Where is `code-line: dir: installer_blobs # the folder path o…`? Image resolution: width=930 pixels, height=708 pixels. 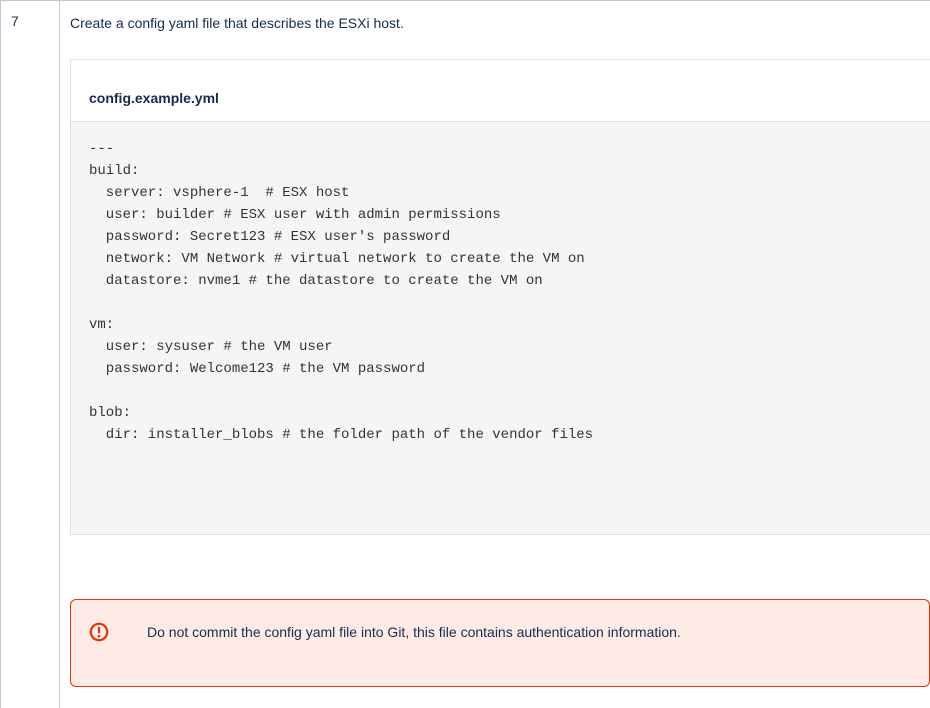
code-line: dir: installer_blobs # the folder path o… is located at coordinates (341, 435).